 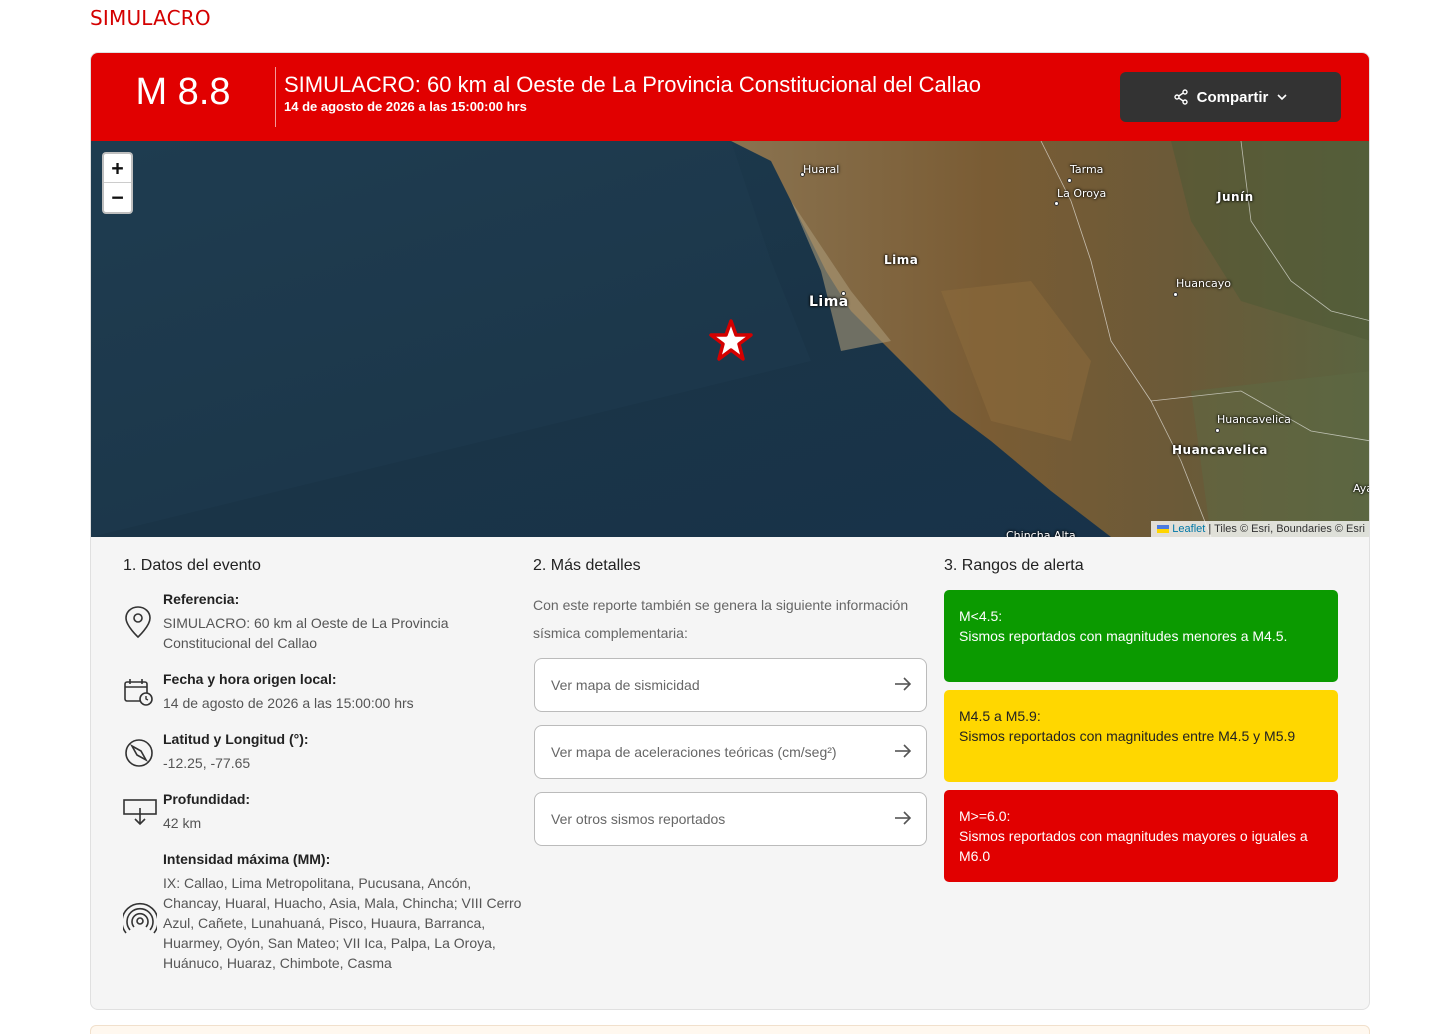 What do you see at coordinates (117, 197) in the screenshot?
I see `zoom-out-button: −` at bounding box center [117, 197].